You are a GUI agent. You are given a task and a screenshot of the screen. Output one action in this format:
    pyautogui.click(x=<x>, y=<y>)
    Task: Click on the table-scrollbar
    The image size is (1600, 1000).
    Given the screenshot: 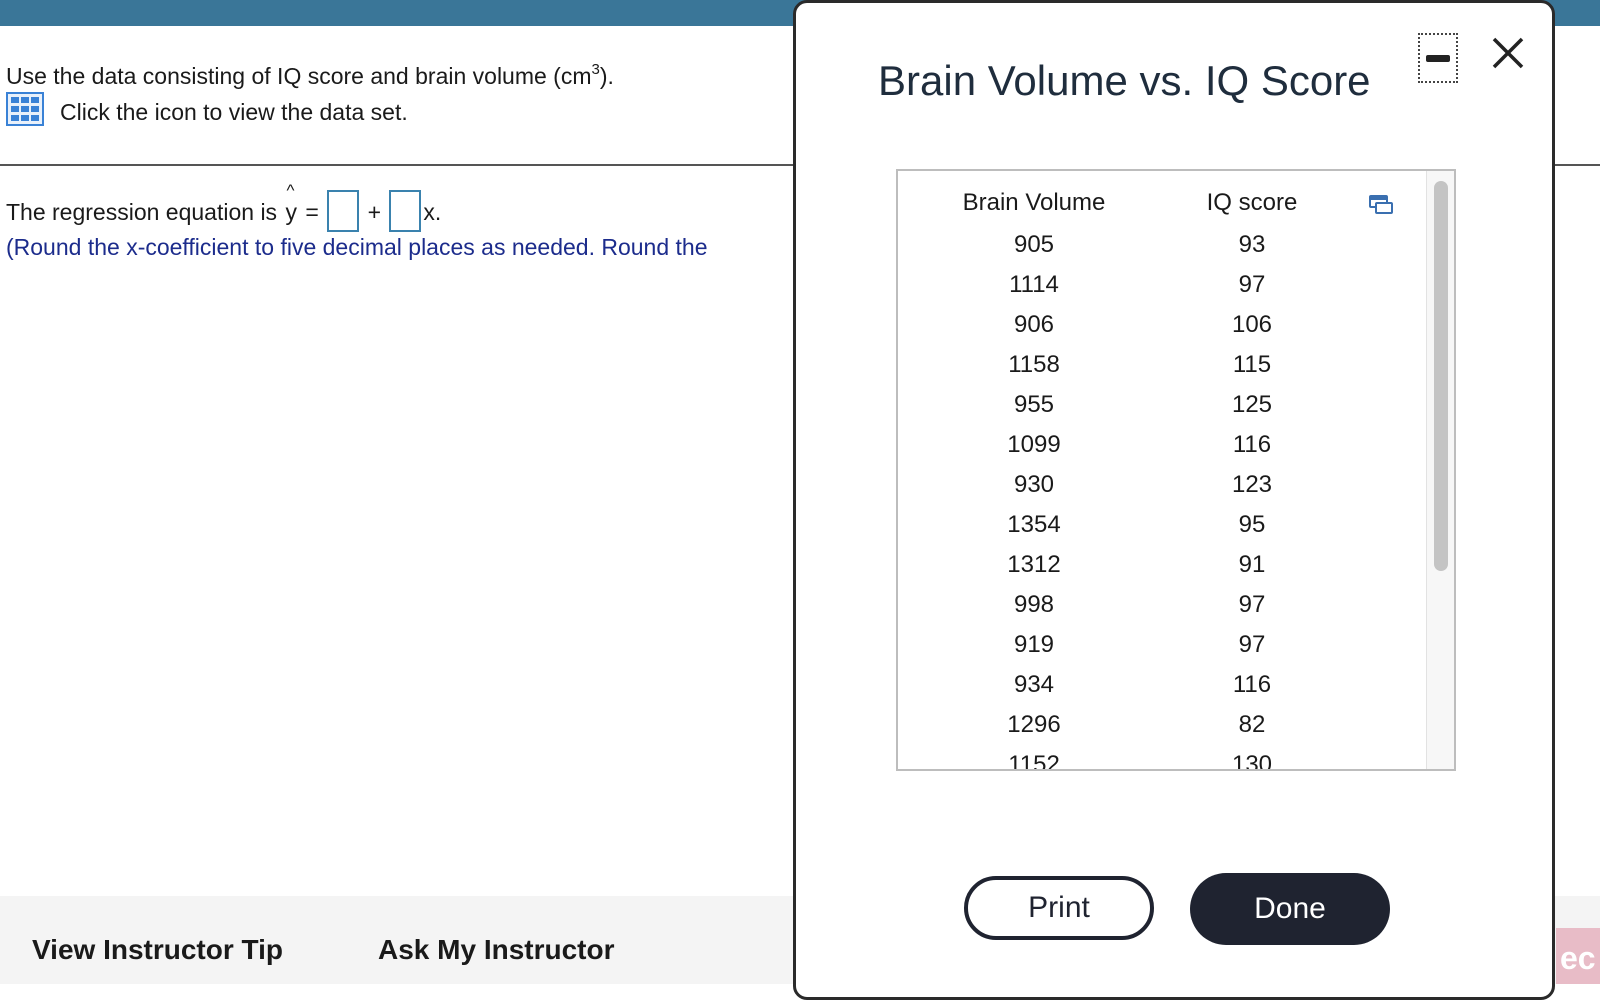 What is the action you would take?
    pyautogui.click(x=1440, y=470)
    